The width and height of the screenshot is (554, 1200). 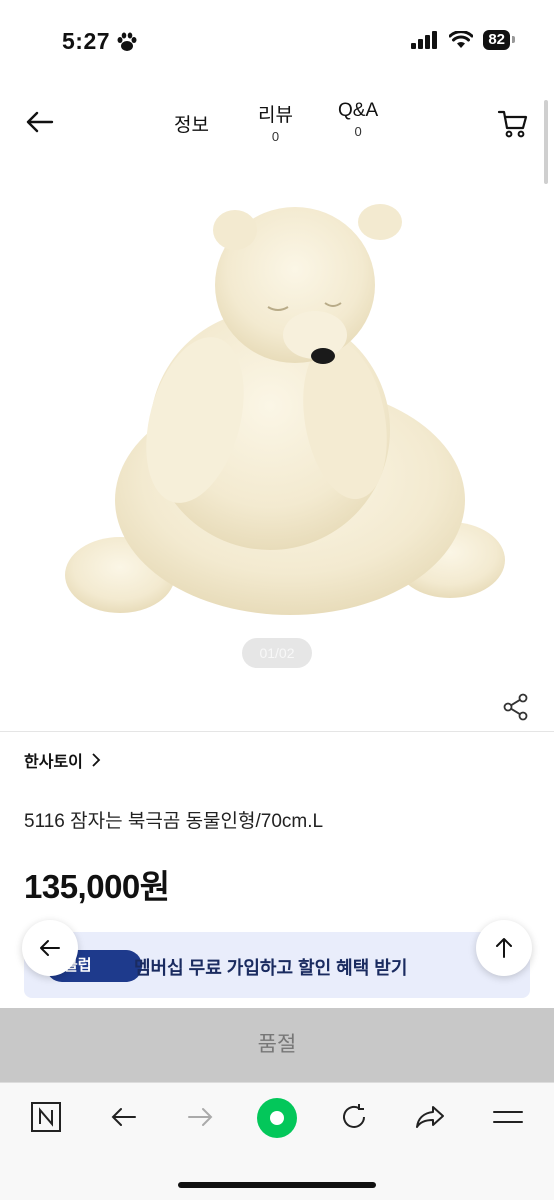 I want to click on top-nav: 정보 리뷰 0 Q&A 0, so click(x=277, y=124).